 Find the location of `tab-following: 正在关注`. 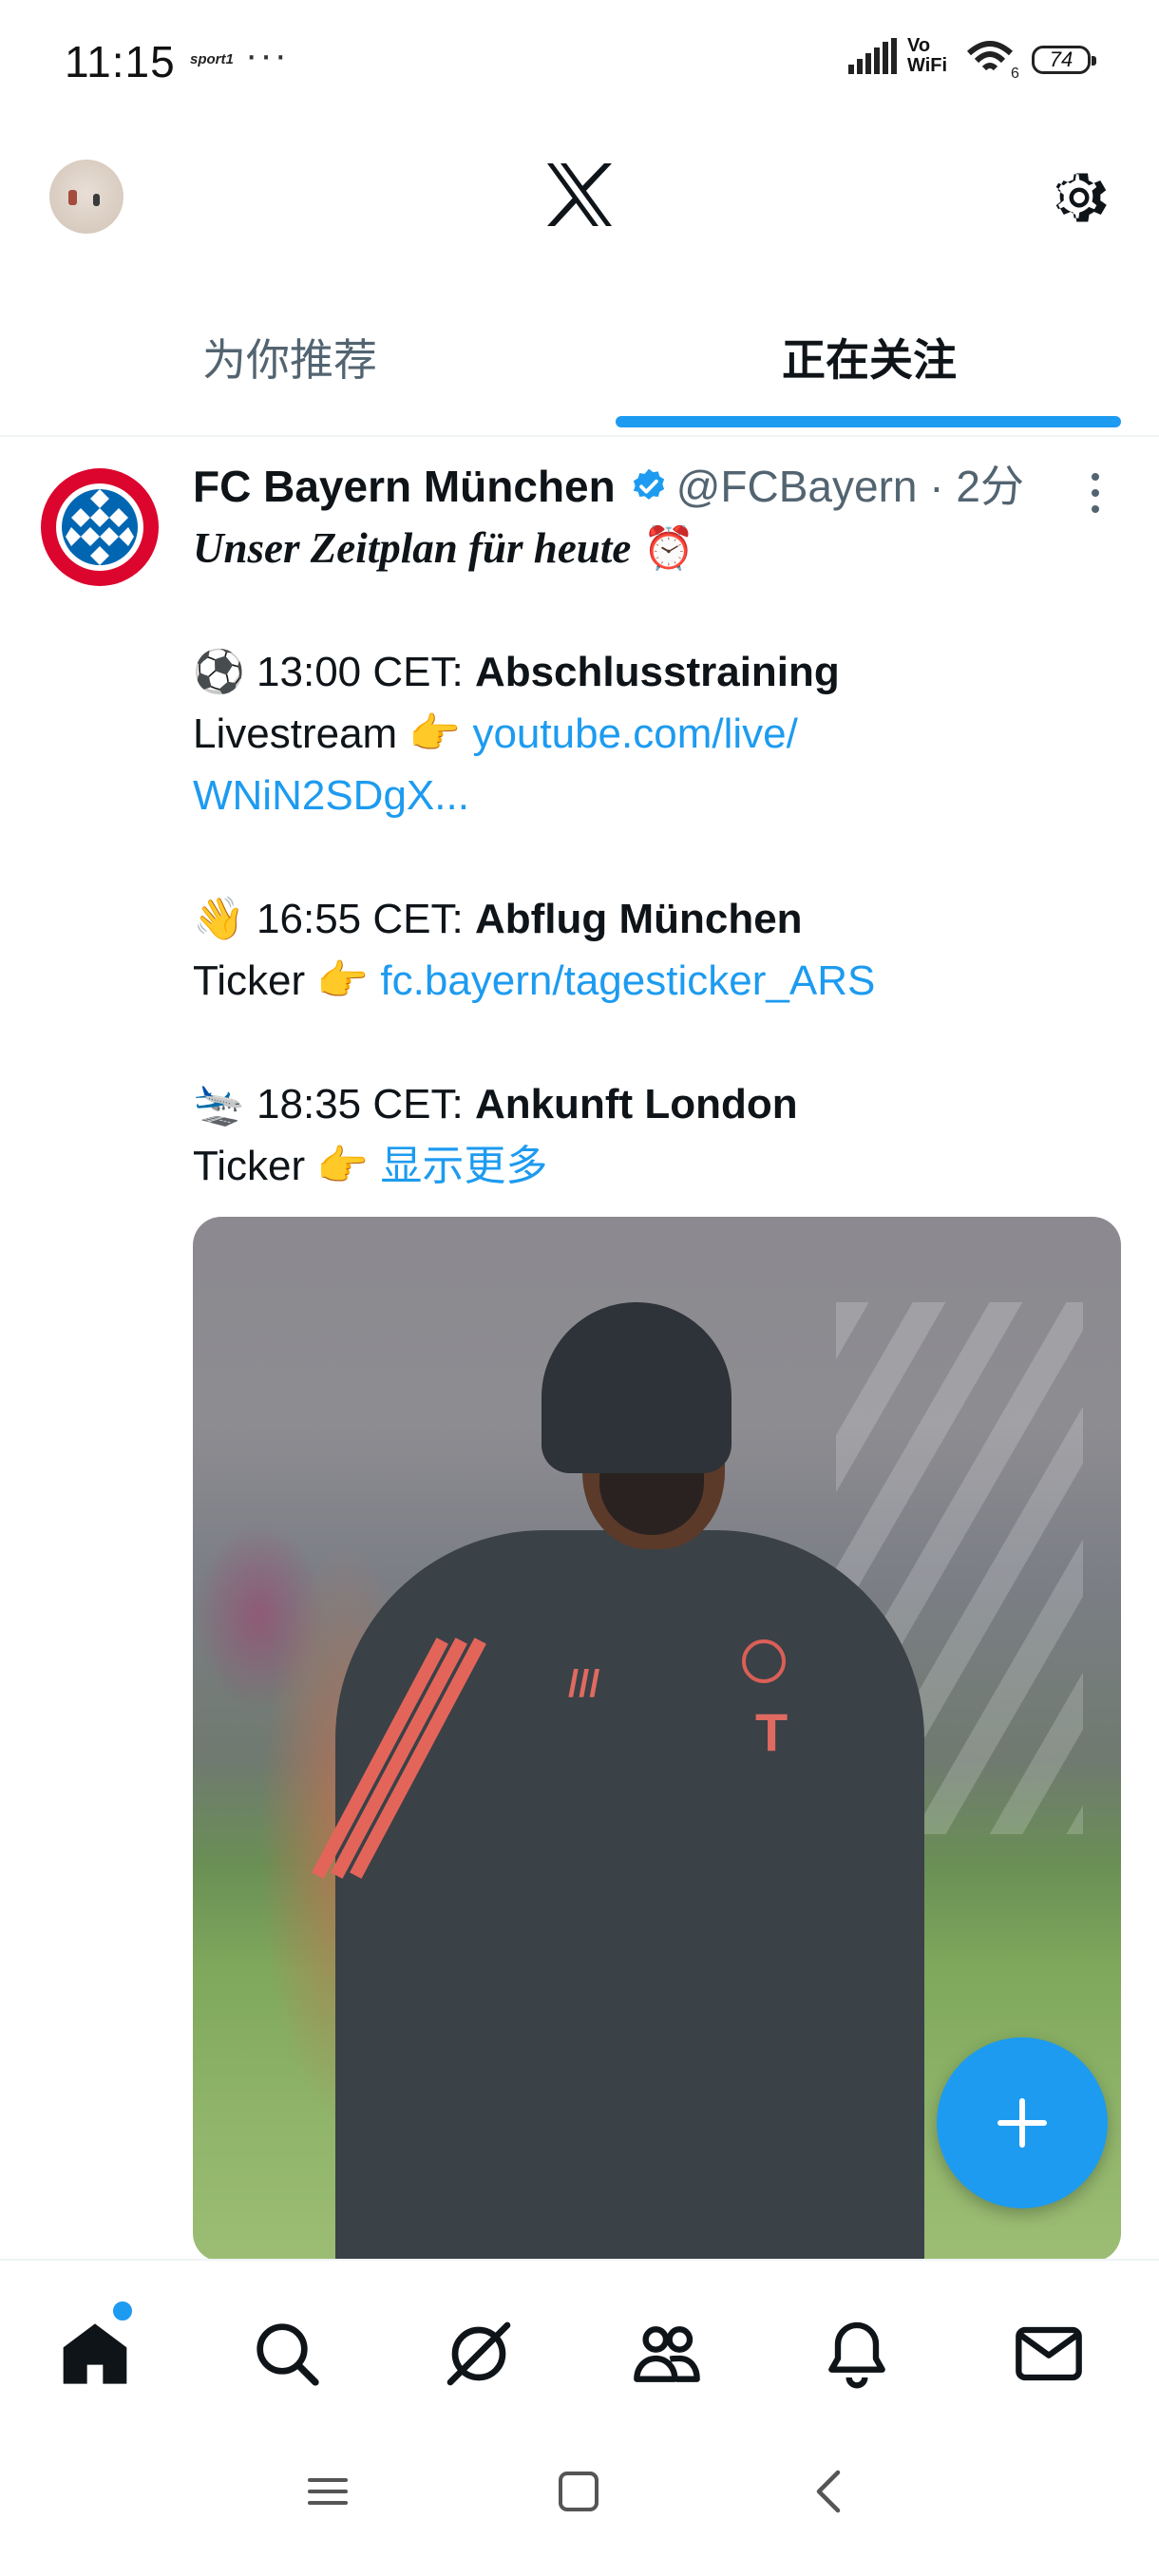

tab-following: 正在关注 is located at coordinates (869, 360).